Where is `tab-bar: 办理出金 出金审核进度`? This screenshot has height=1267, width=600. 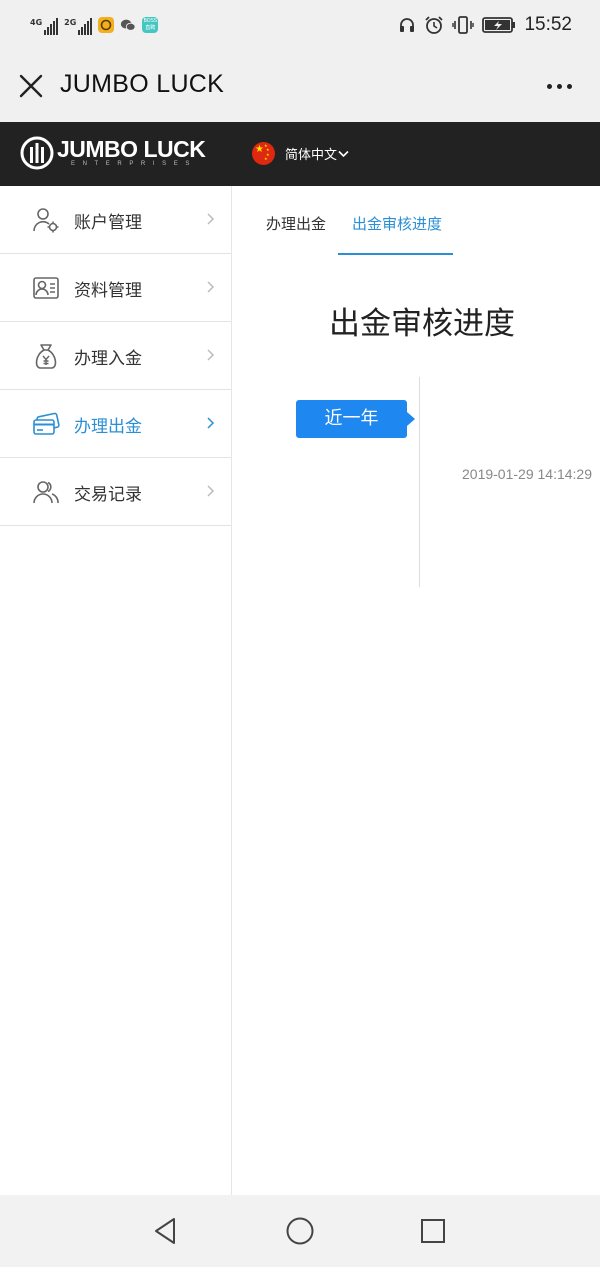
tab-bar: 办理出金 出金审核进度 is located at coordinates (416, 221).